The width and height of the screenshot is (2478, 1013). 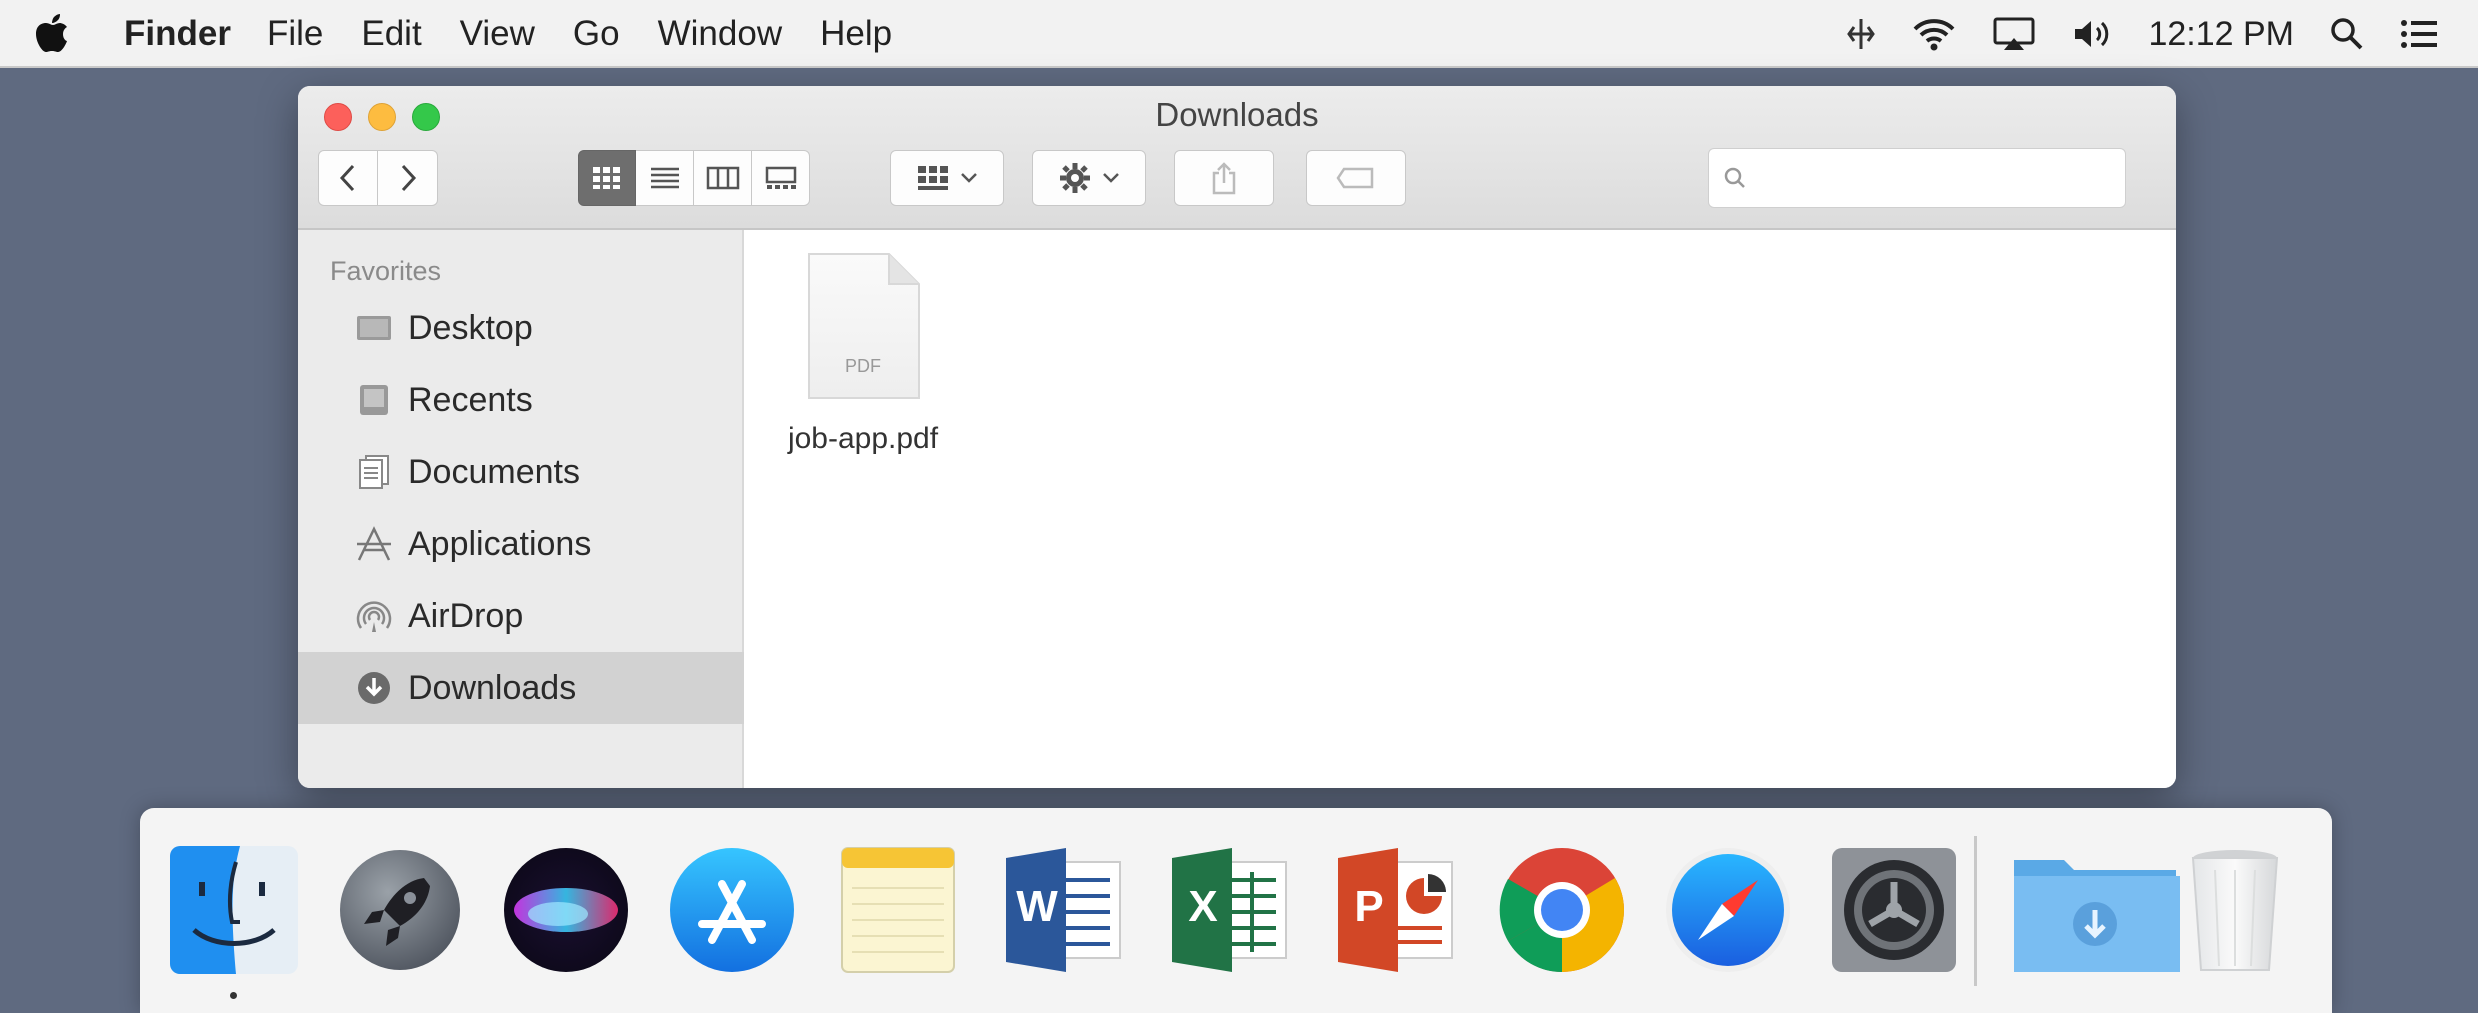 I want to click on group-by-button, so click(x=947, y=178).